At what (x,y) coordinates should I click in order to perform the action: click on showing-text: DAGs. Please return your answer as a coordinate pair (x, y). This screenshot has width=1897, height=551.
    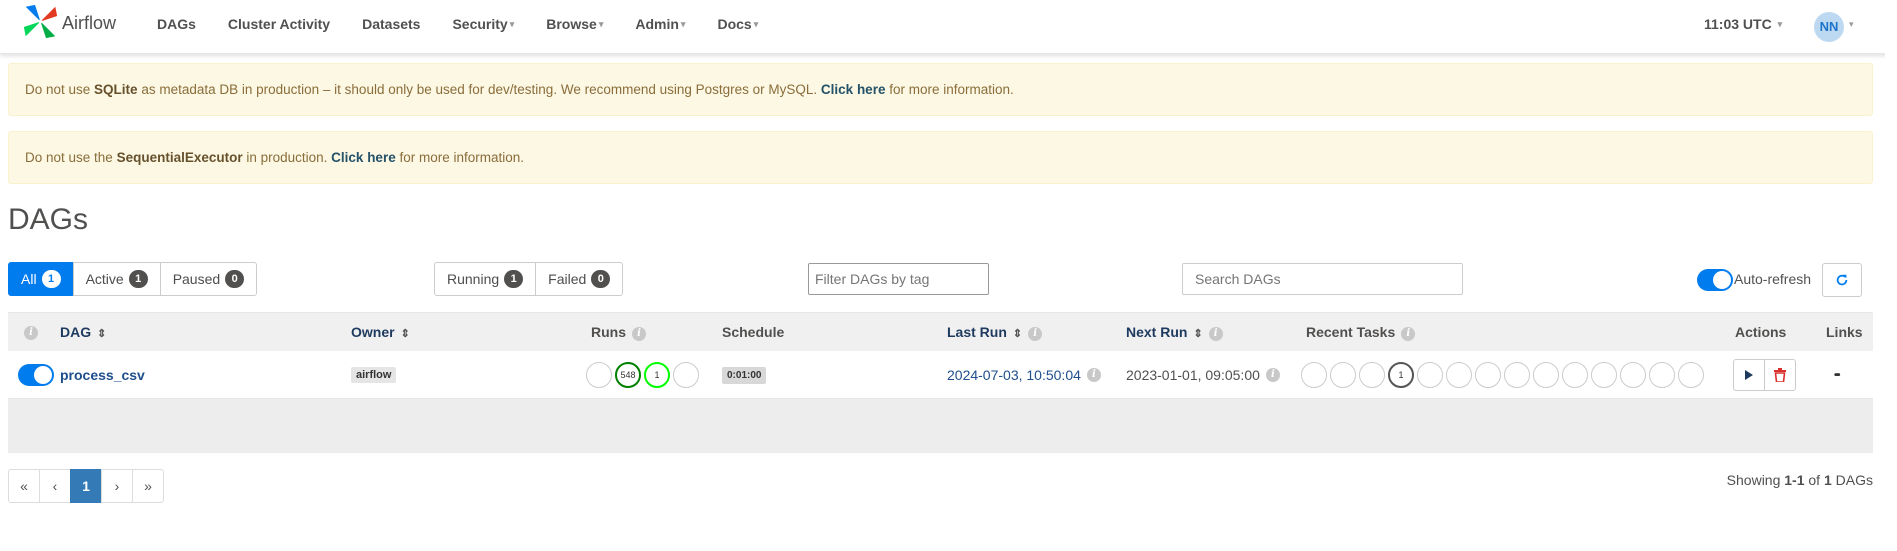
    Looking at the image, I should click on (1852, 480).